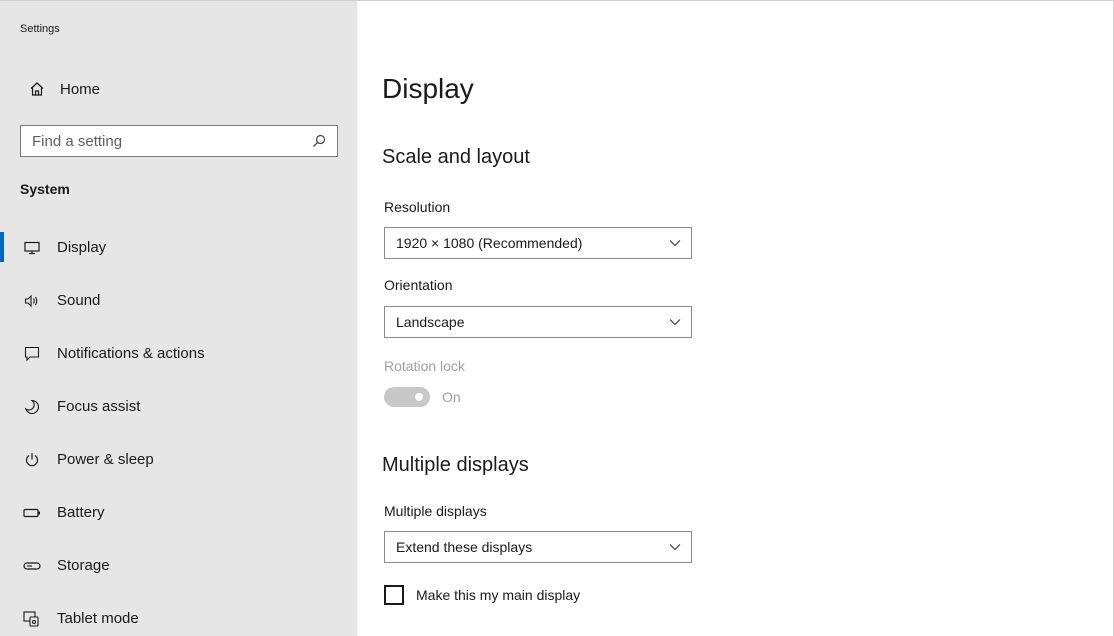 This screenshot has height=636, width=1114. I want to click on storage-icon, so click(32, 566).